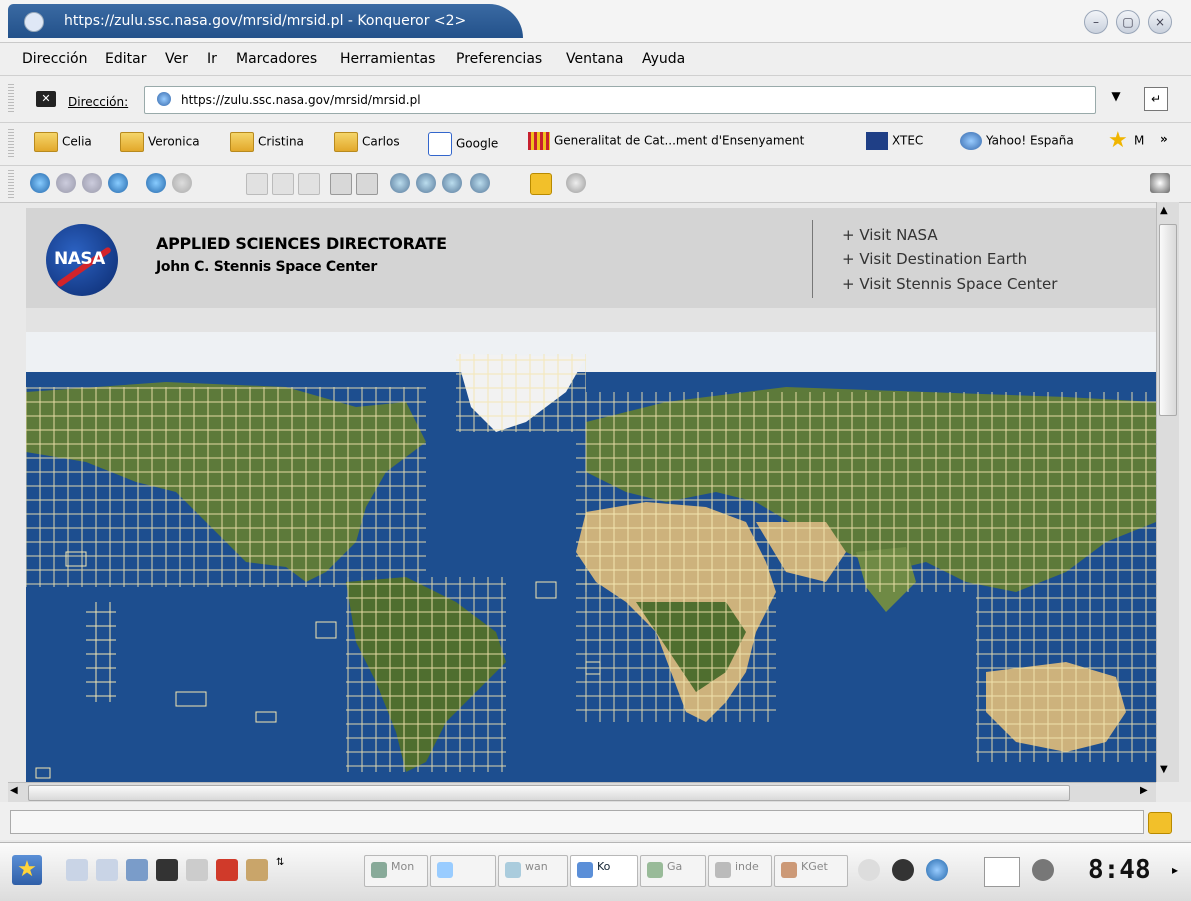 The width and height of the screenshot is (1191, 901). I want to click on maximize-button: ▢, so click(1128, 22).